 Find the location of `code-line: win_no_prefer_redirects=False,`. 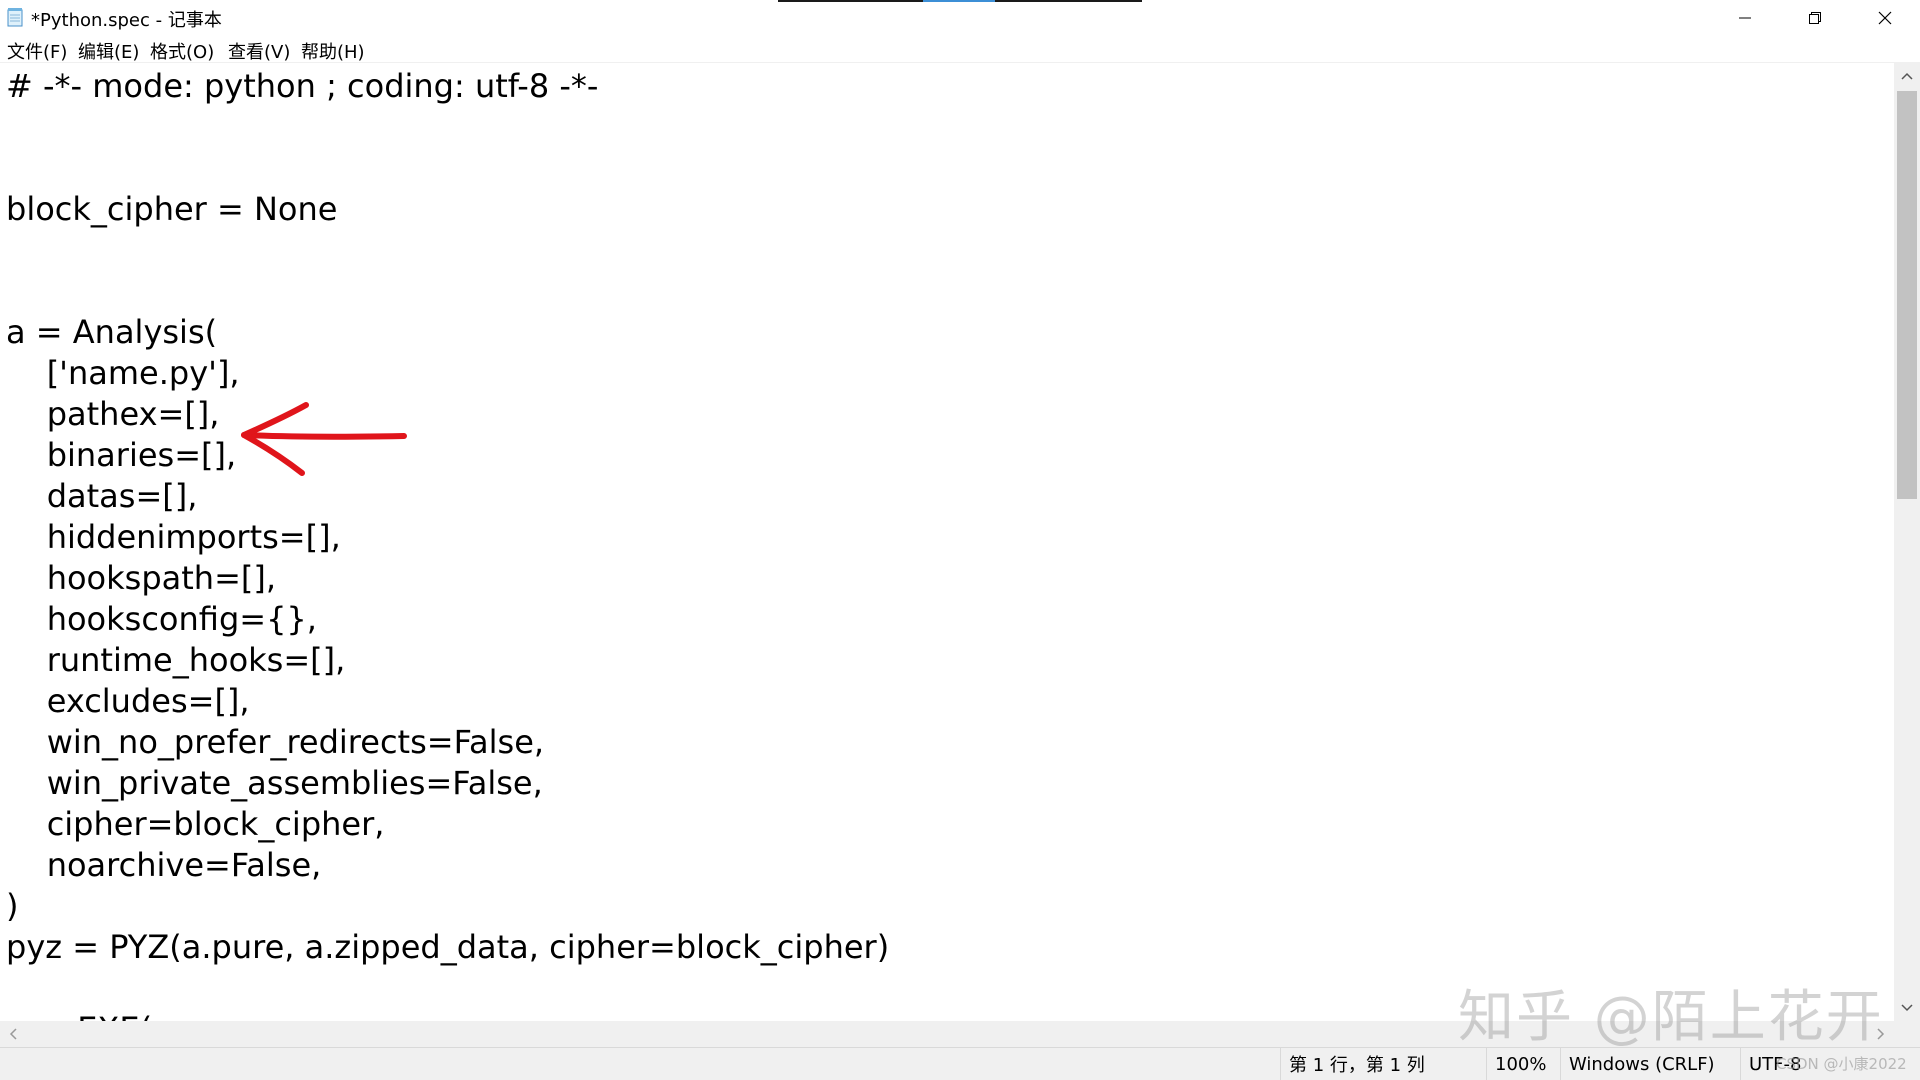

code-line: win_no_prefer_redirects=False, is located at coordinates (275, 742).